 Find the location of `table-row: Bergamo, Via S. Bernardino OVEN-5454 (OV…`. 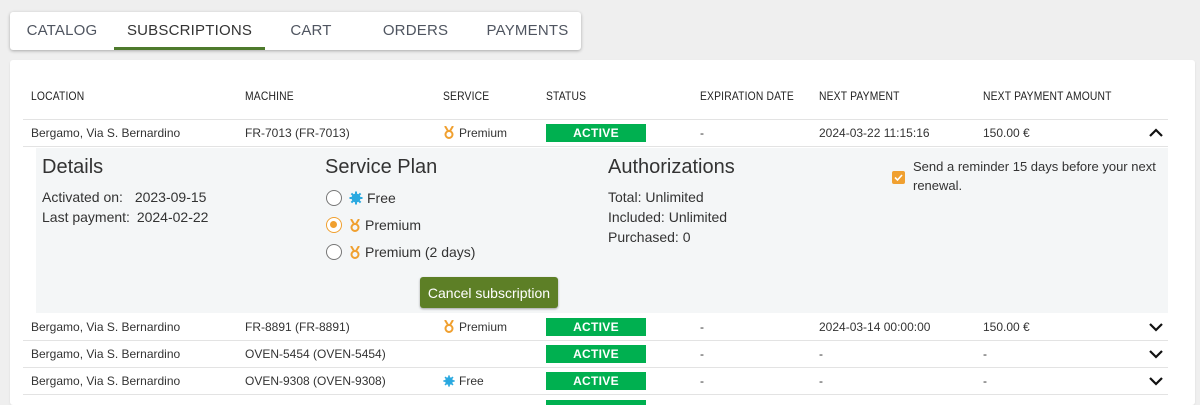

table-row: Bergamo, Via S. Bernardino OVEN-5454 (OV… is located at coordinates (595, 354).